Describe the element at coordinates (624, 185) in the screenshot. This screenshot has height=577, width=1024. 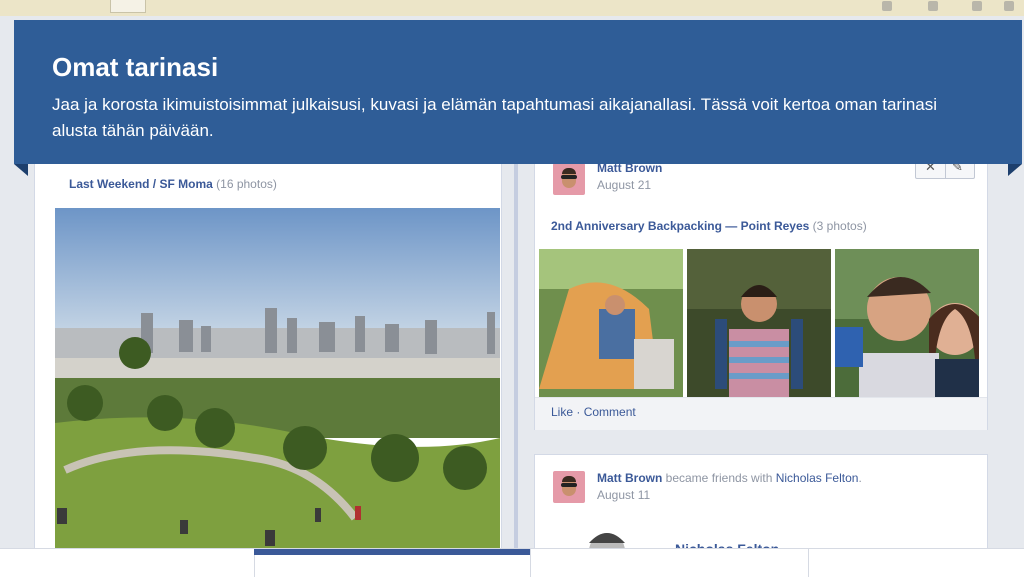
I see `post-date: August 21` at that location.